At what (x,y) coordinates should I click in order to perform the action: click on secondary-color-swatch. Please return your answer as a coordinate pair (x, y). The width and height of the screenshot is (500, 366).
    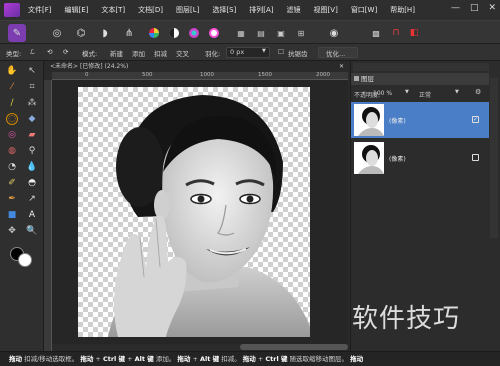
    Looking at the image, I should click on (25, 260).